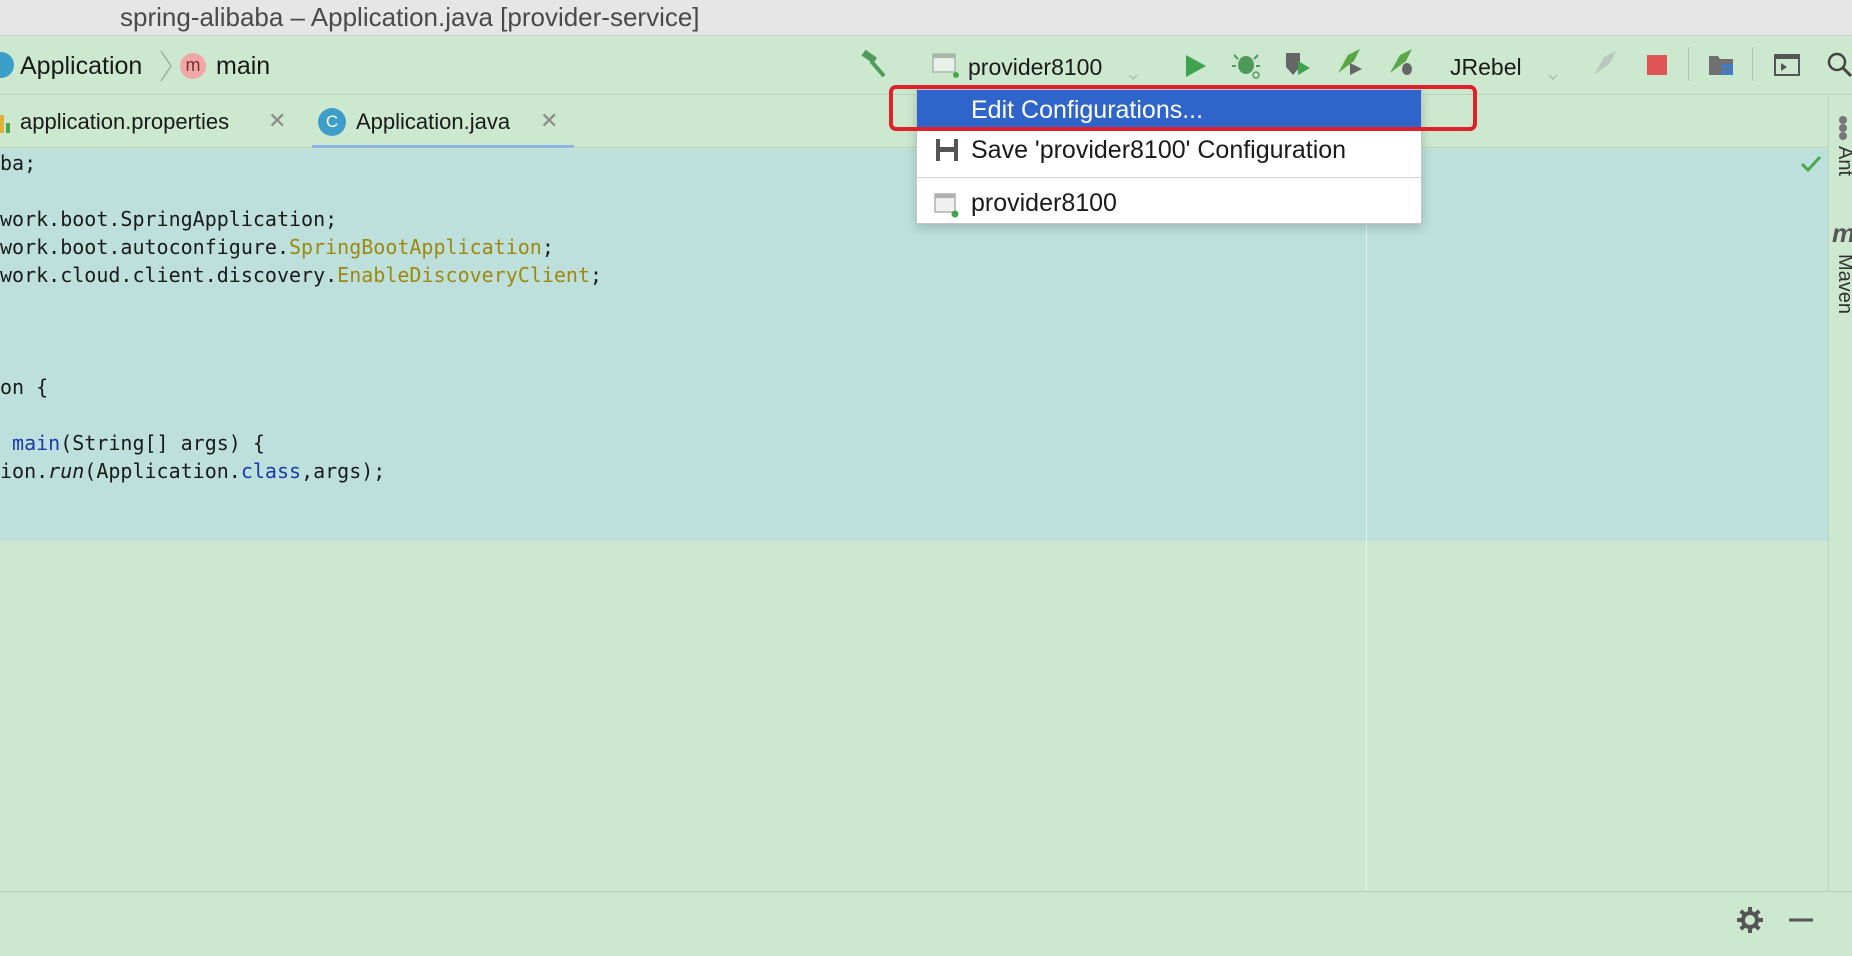  I want to click on terminal-window-icon, so click(1787, 65).